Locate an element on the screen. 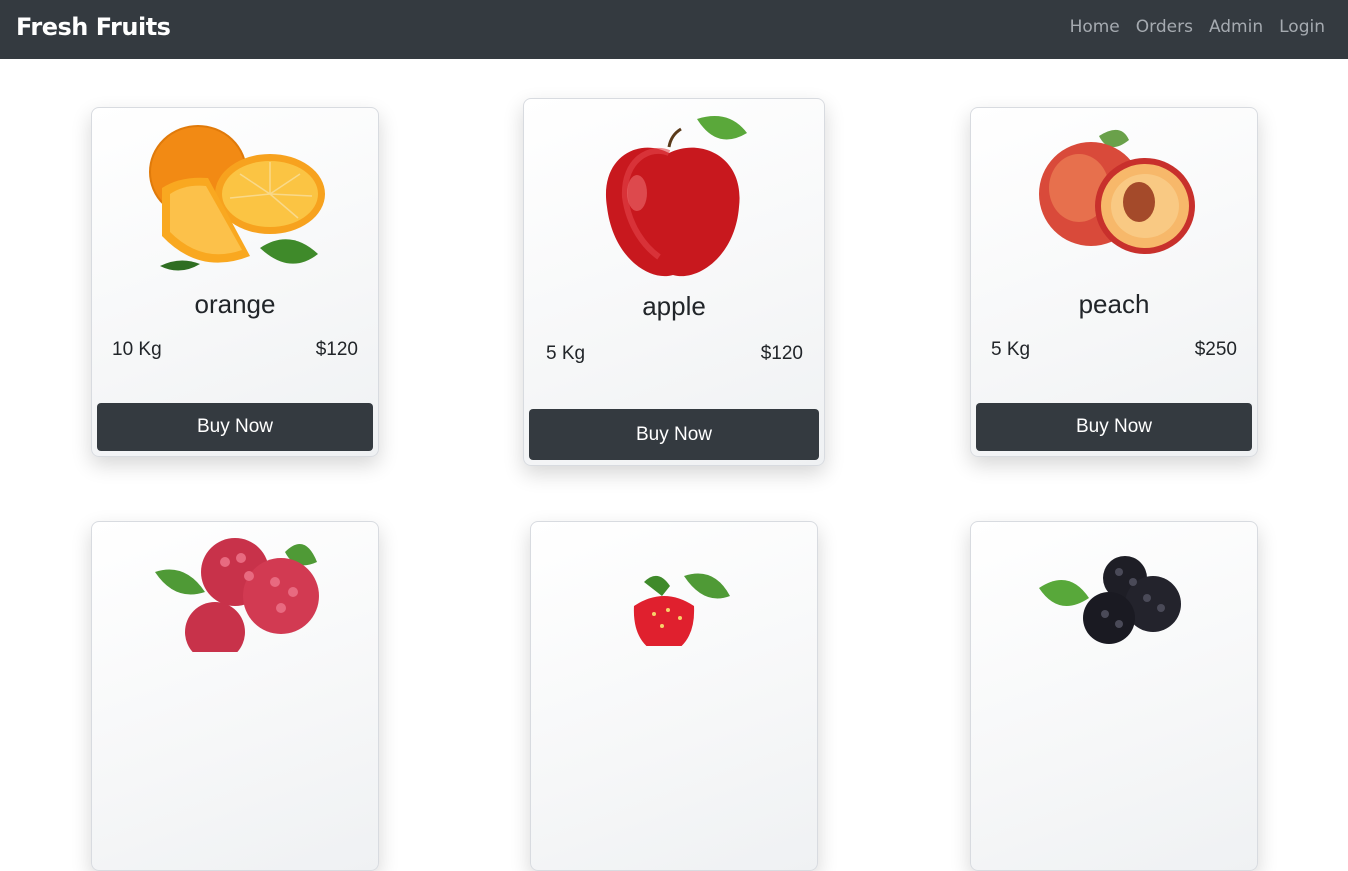  product-name: apple is located at coordinates (674, 306).